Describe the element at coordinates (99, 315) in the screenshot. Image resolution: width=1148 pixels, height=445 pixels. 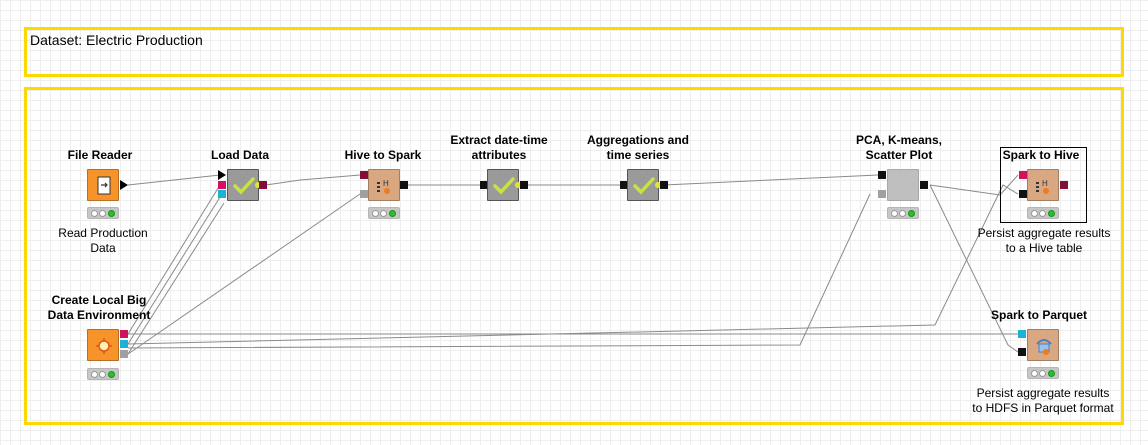
I see `create-env-title-2: Data Environment` at that location.